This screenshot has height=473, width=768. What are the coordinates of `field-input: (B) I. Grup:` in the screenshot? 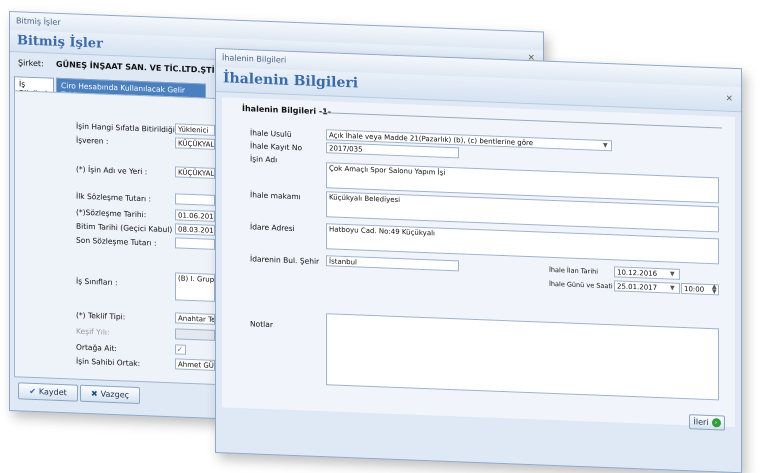 It's located at (195, 287).